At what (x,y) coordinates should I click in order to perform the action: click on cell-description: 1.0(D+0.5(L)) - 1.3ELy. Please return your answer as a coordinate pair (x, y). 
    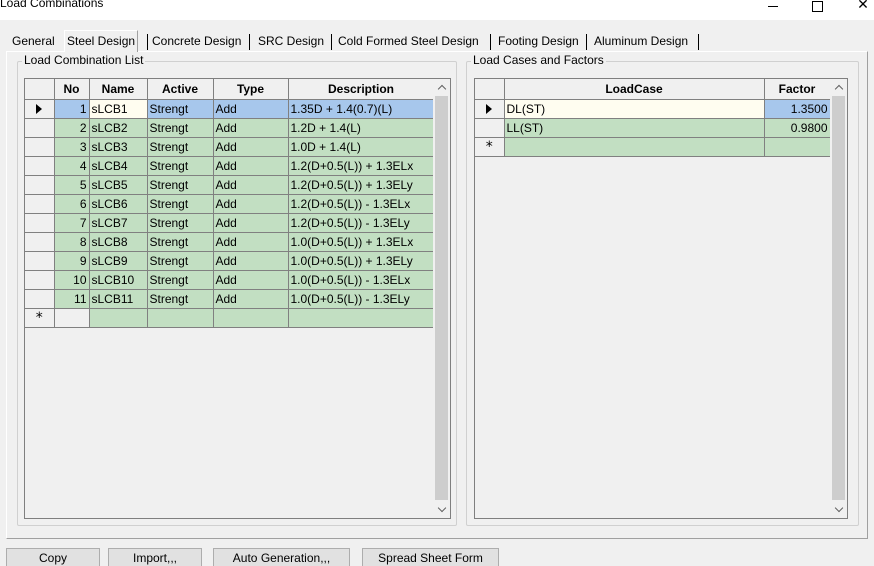
    Looking at the image, I should click on (361, 299).